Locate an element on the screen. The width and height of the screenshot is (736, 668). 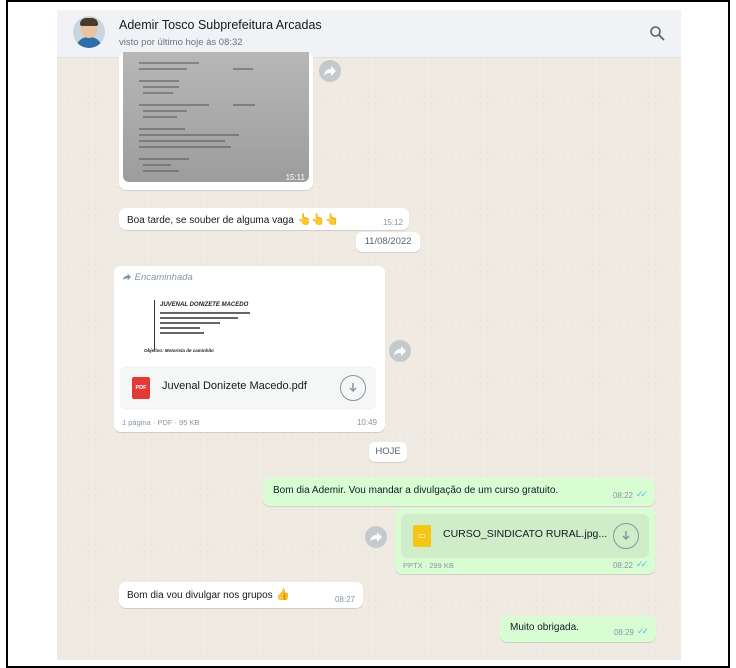
forwarded-arrow-icon is located at coordinates (127, 277).